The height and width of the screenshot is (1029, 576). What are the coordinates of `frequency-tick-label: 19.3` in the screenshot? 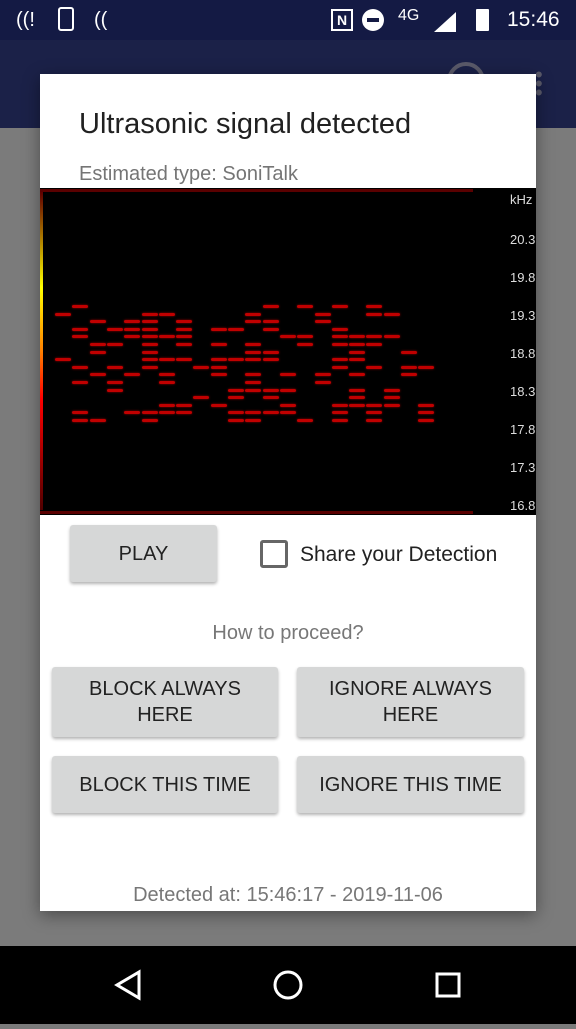 It's located at (523, 315).